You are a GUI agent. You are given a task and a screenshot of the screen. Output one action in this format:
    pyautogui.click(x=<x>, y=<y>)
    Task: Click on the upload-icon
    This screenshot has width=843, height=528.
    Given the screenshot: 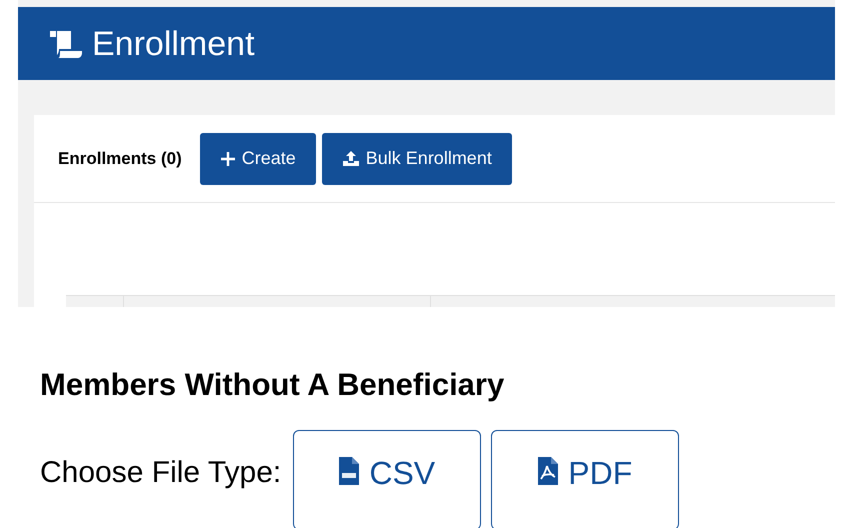 What is the action you would take?
    pyautogui.click(x=351, y=158)
    